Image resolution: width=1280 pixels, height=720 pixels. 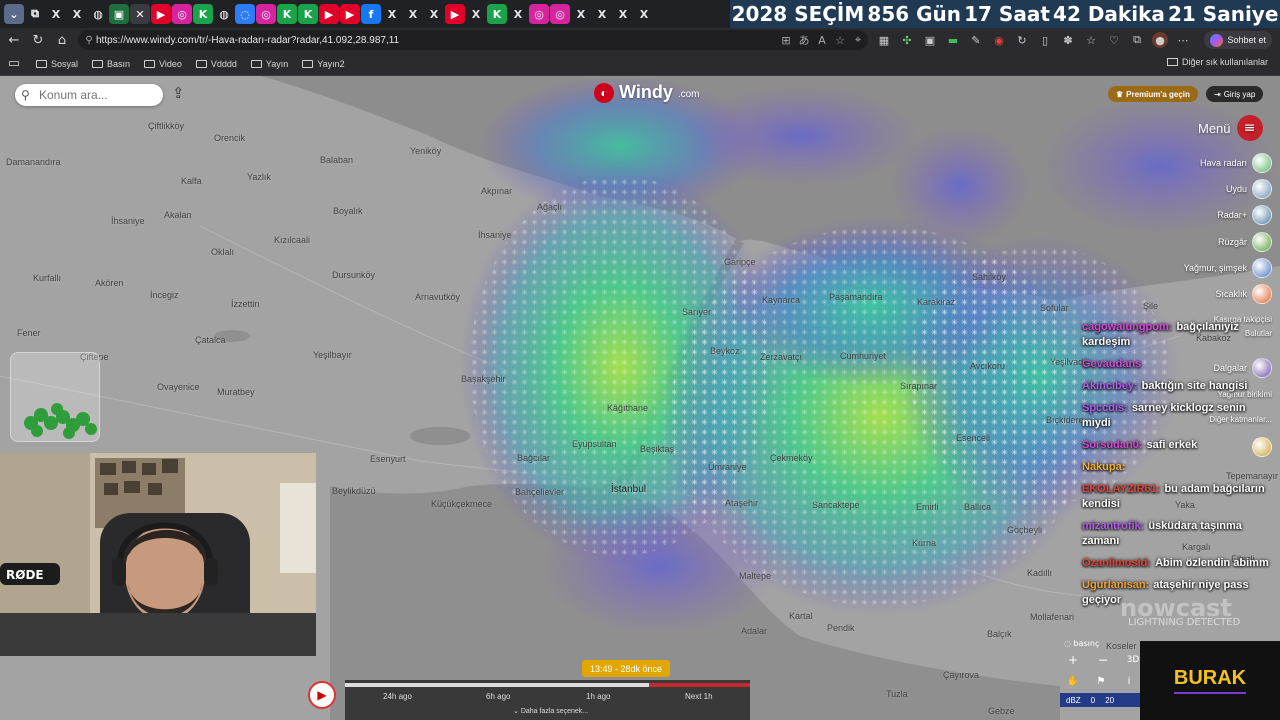 What do you see at coordinates (89, 40) in the screenshot?
I see `site-info-icon: ⚲` at bounding box center [89, 40].